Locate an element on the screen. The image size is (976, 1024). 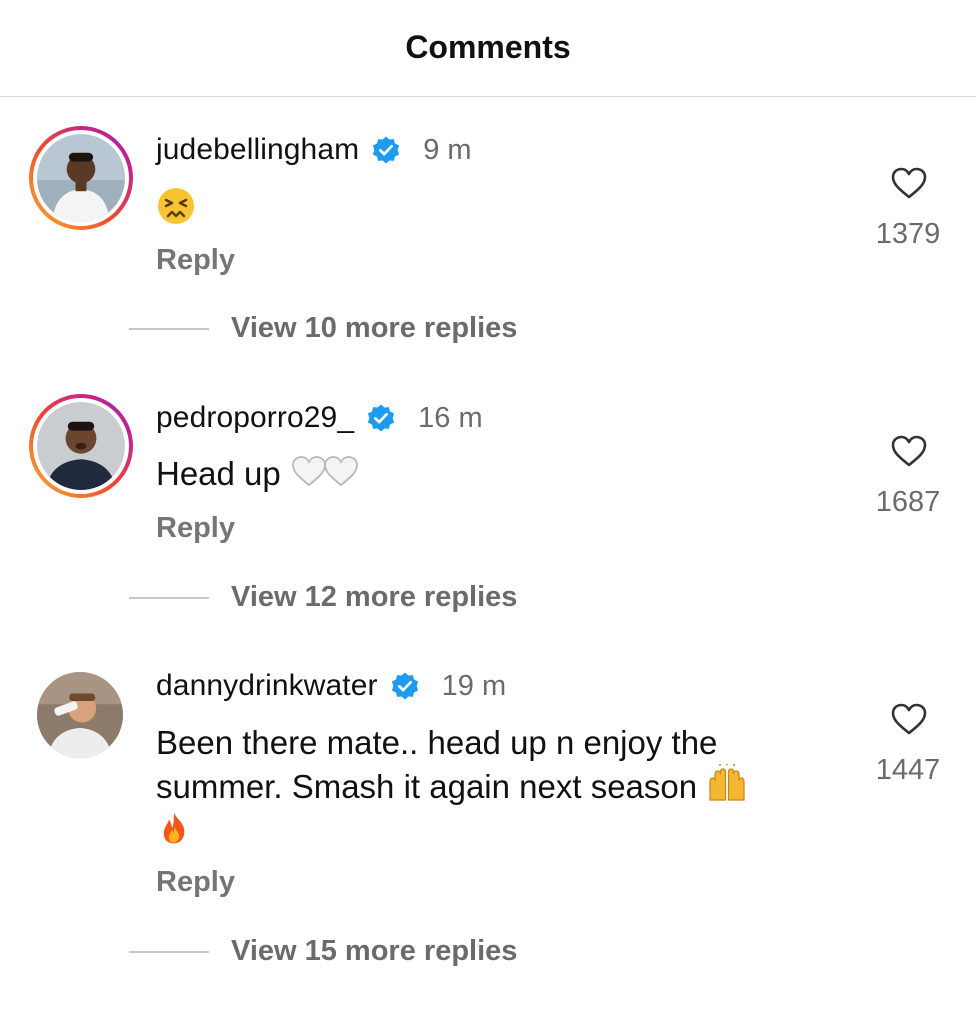
like-count: 1447 is located at coordinates (908, 770).